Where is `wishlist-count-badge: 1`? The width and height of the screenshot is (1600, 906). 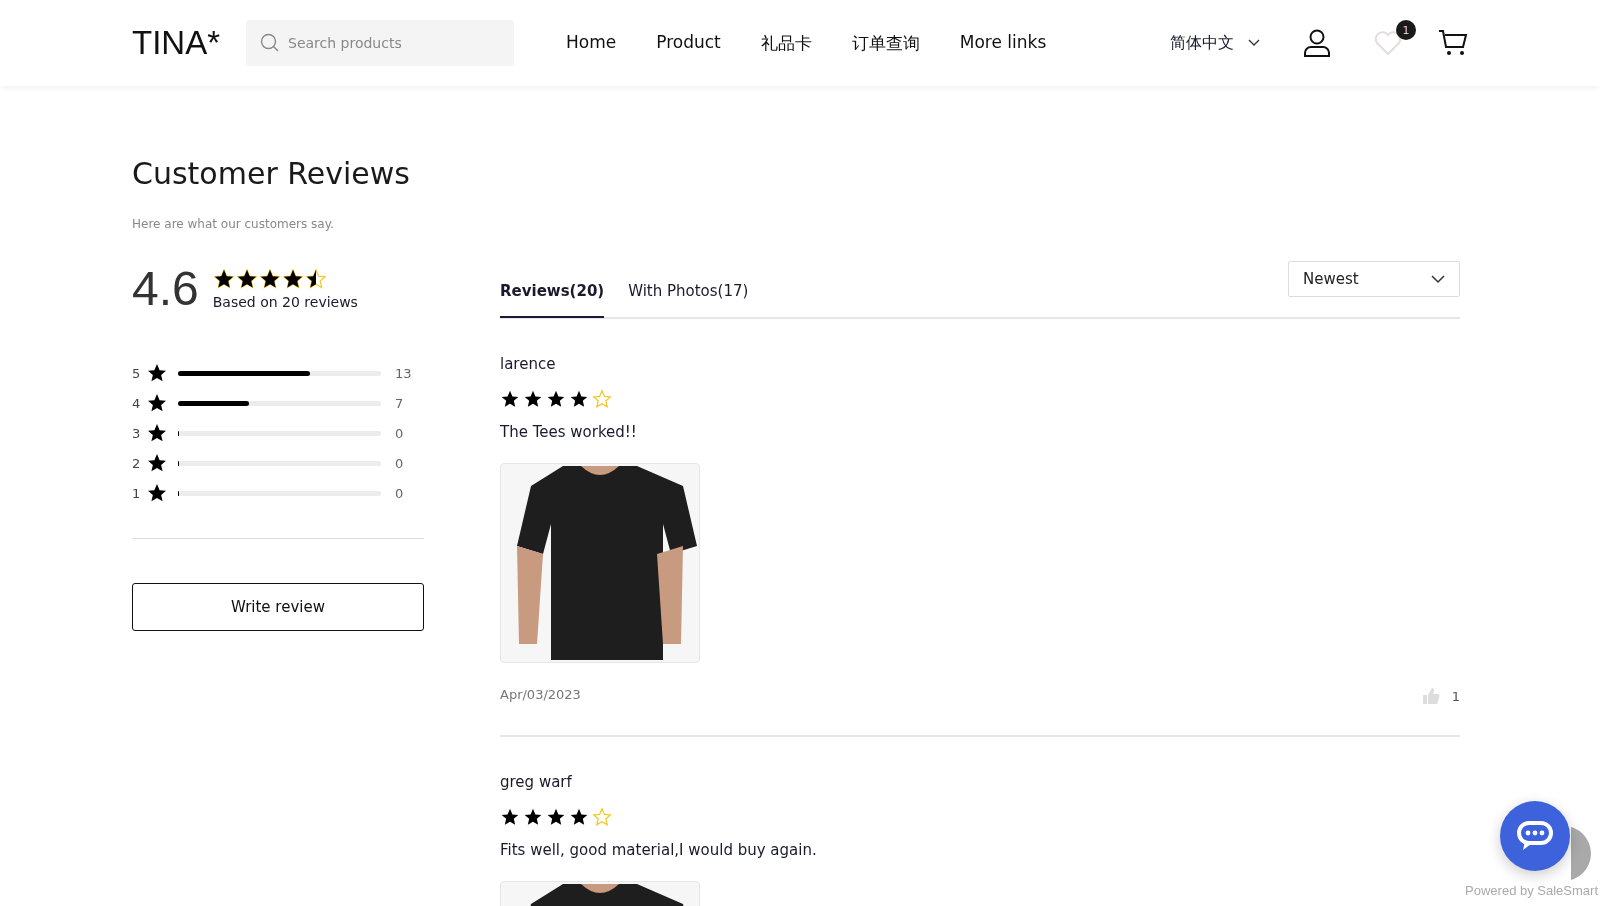
wishlist-count-badge: 1 is located at coordinates (1406, 30).